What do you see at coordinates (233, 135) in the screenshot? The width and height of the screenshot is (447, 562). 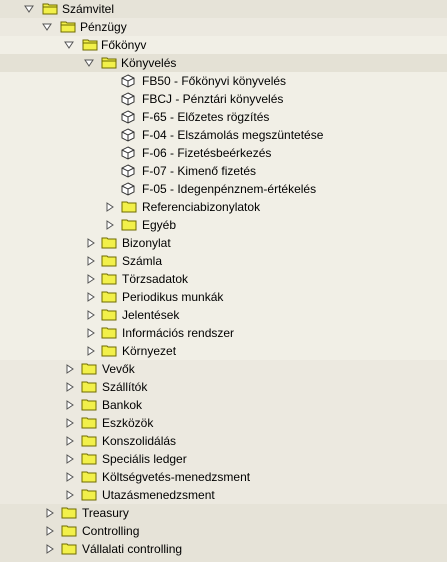 I see `transaction-label: F-04 - Elszámolás megszüntetése` at bounding box center [233, 135].